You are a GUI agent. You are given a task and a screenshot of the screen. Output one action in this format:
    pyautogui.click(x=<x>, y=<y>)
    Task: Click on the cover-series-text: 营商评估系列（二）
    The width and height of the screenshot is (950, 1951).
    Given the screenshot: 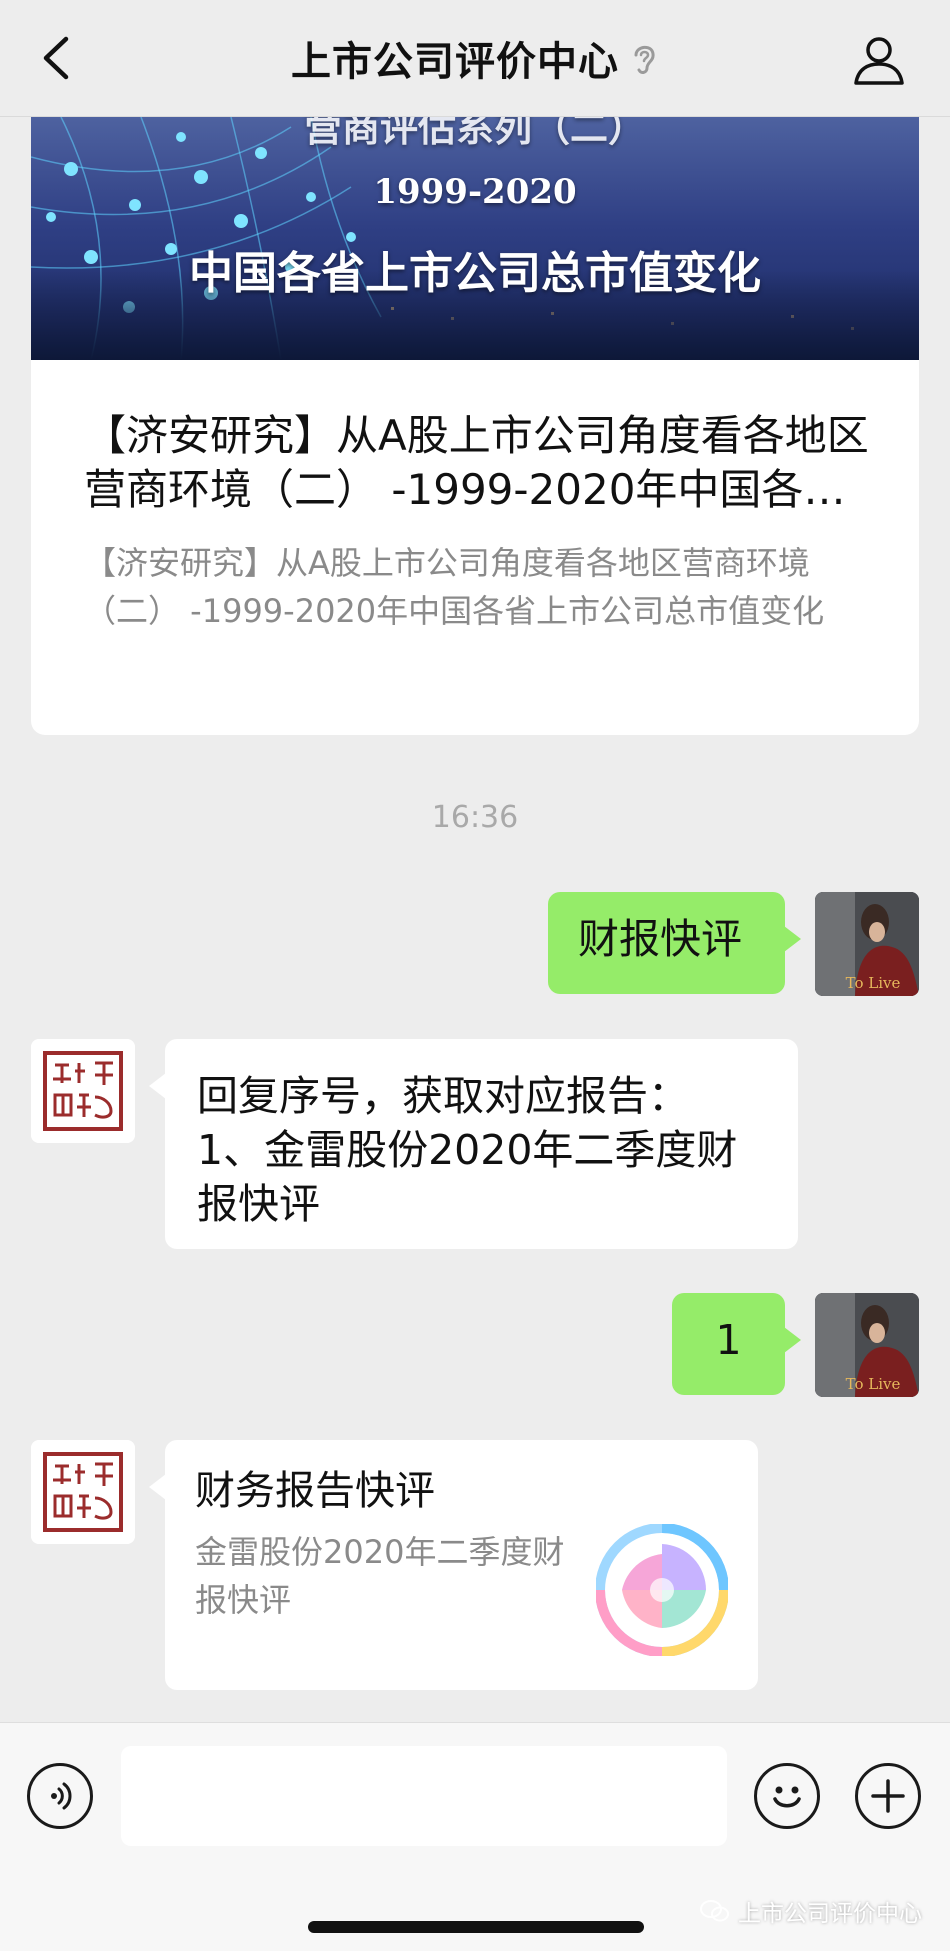 What is the action you would take?
    pyautogui.click(x=474, y=133)
    